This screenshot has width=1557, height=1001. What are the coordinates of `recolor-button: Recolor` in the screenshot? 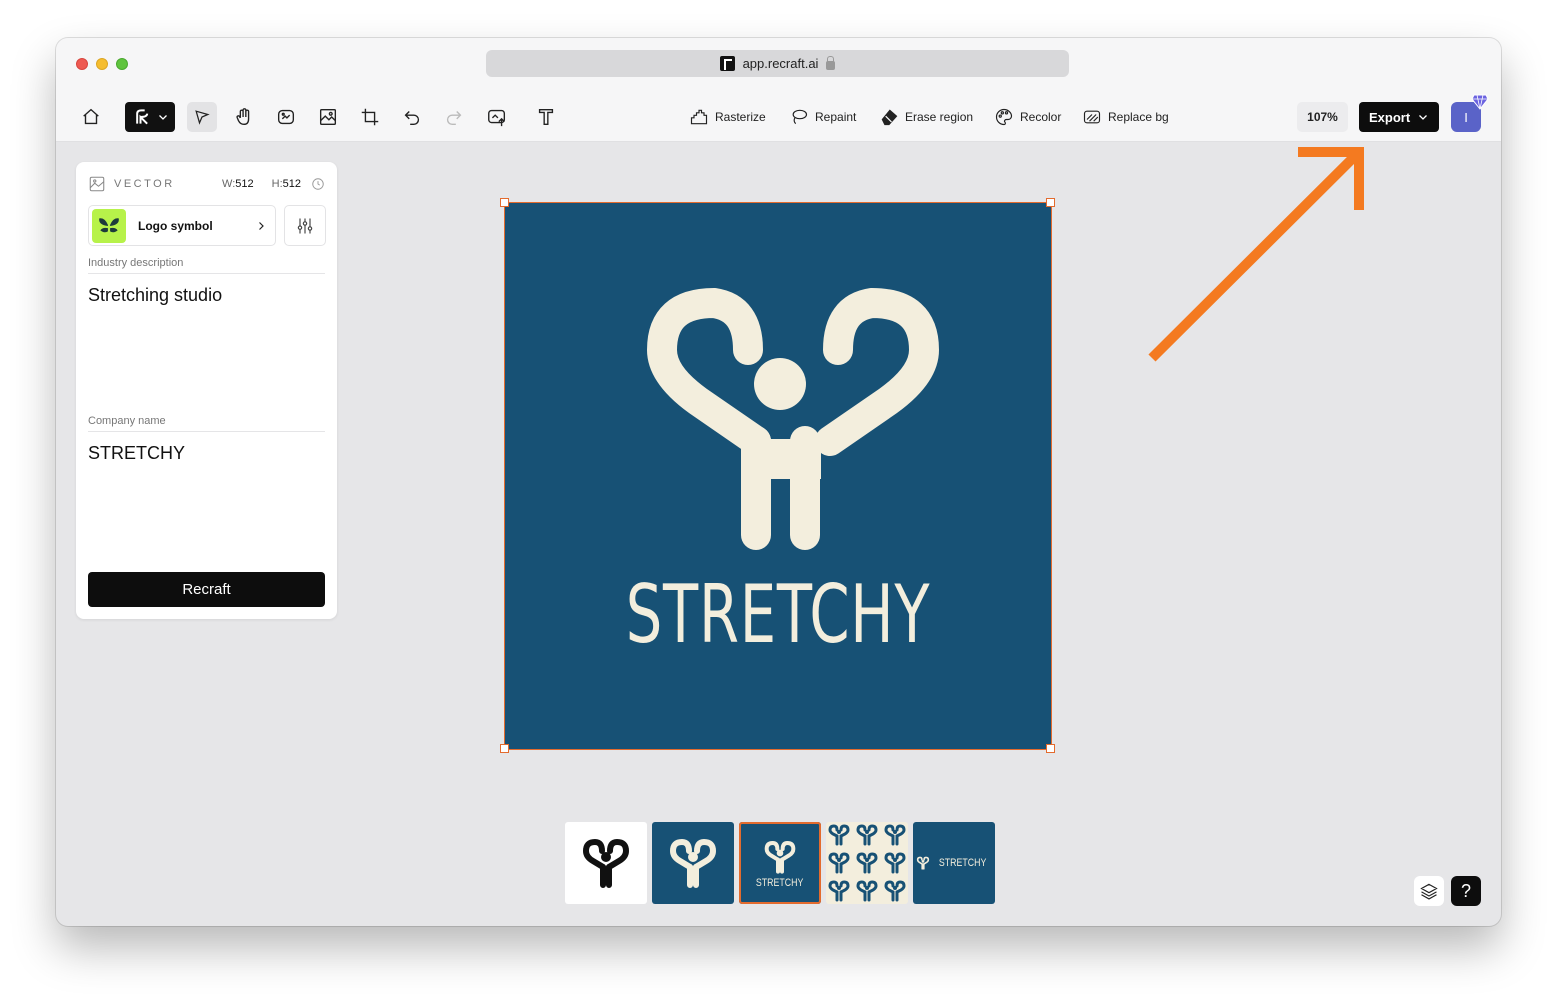 It's located at (1027, 117).